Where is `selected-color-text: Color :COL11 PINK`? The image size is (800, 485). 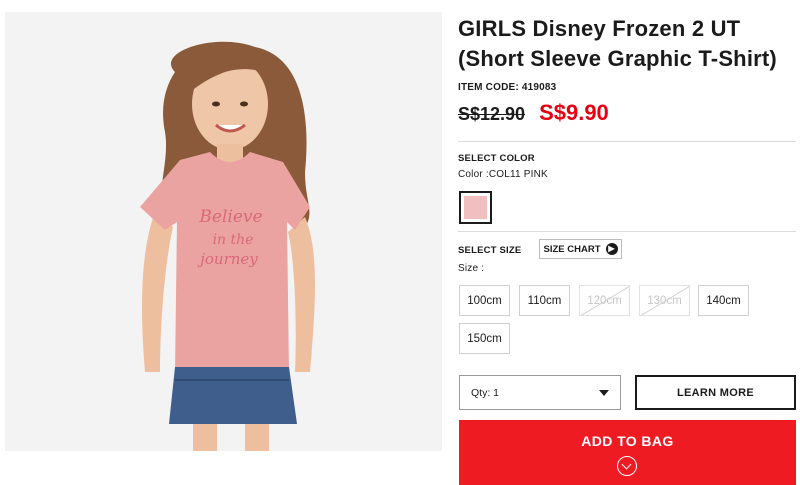 selected-color-text: Color :COL11 PINK is located at coordinates (503, 174).